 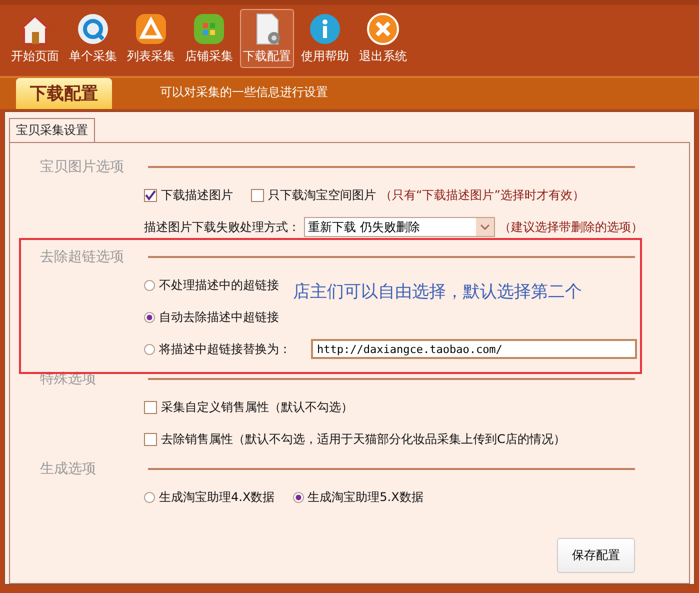 What do you see at coordinates (366, 497) in the screenshot?
I see `radio-label: 生成淘宝助理5.X数据` at bounding box center [366, 497].